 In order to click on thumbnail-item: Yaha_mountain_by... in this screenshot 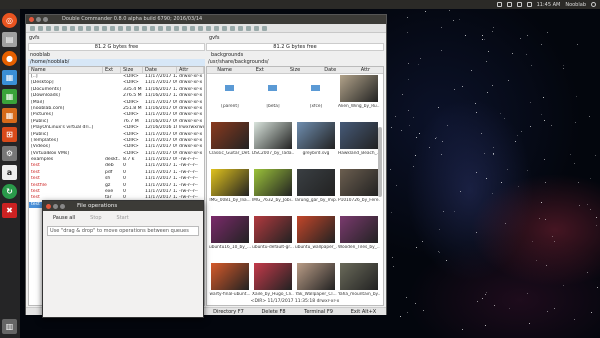, I will do `click(359, 281)`.